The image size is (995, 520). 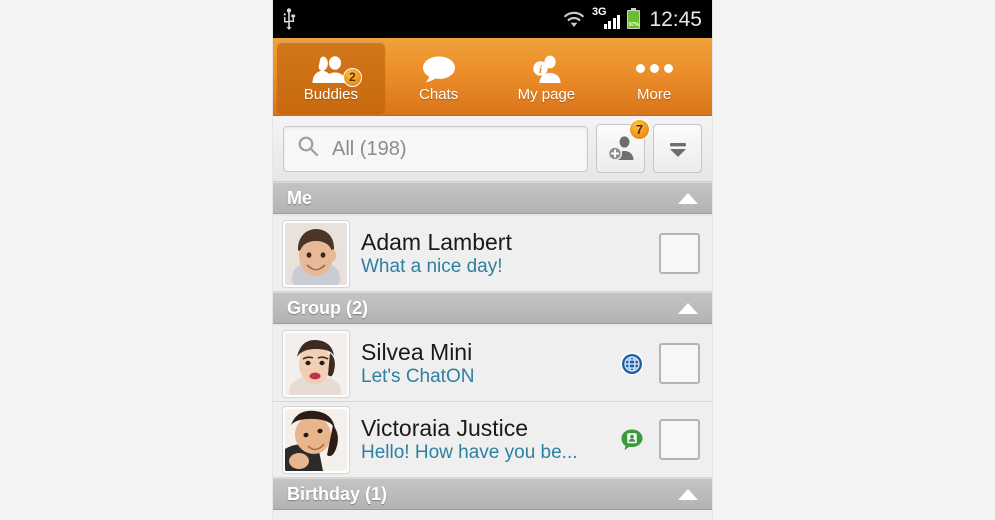 What do you see at coordinates (289, 19) in the screenshot?
I see `usb-icon` at bounding box center [289, 19].